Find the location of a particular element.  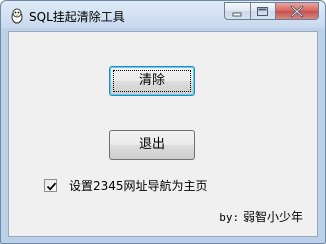

clear-button: 清除 is located at coordinates (152, 81).